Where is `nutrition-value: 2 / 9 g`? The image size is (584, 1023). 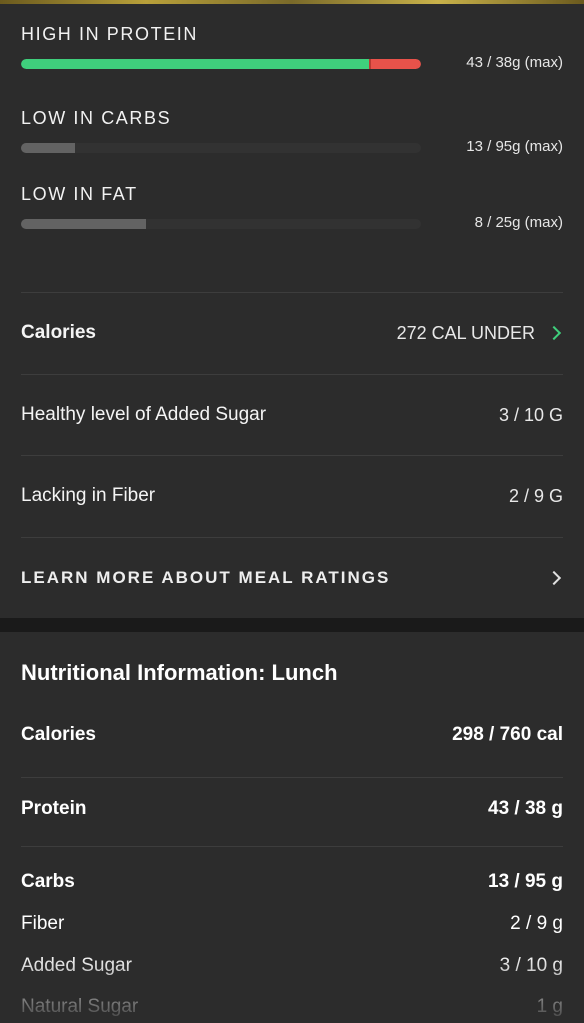 nutrition-value: 2 / 9 g is located at coordinates (536, 923).